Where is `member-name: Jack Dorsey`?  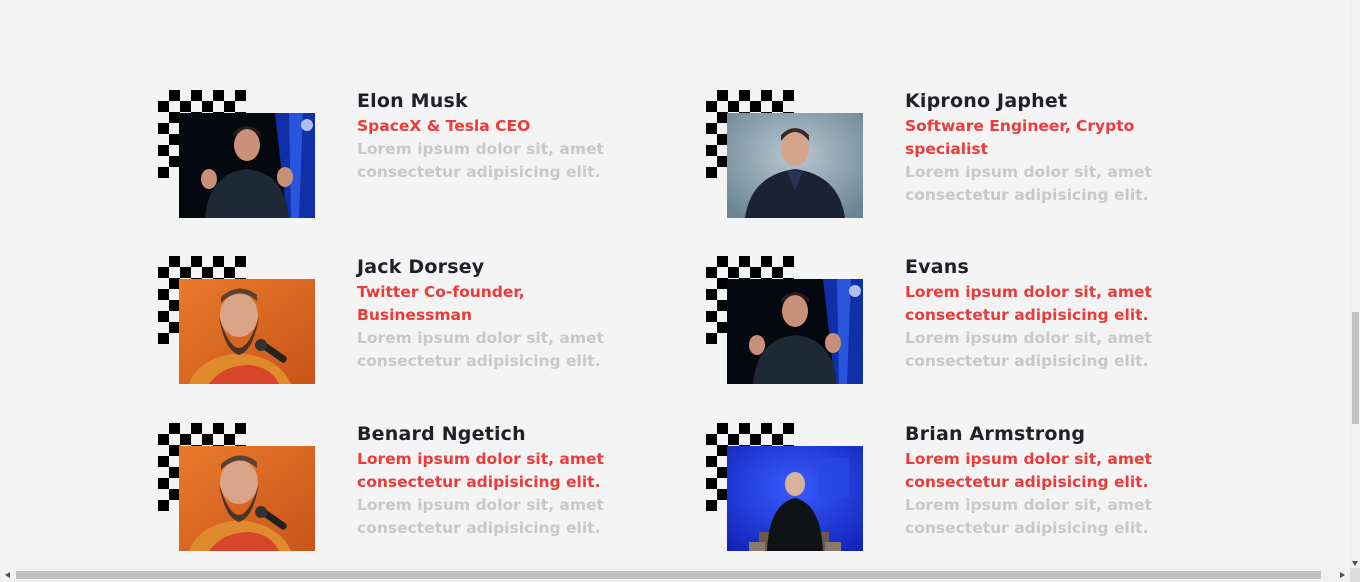
member-name: Jack Dorsey is located at coordinates (421, 267).